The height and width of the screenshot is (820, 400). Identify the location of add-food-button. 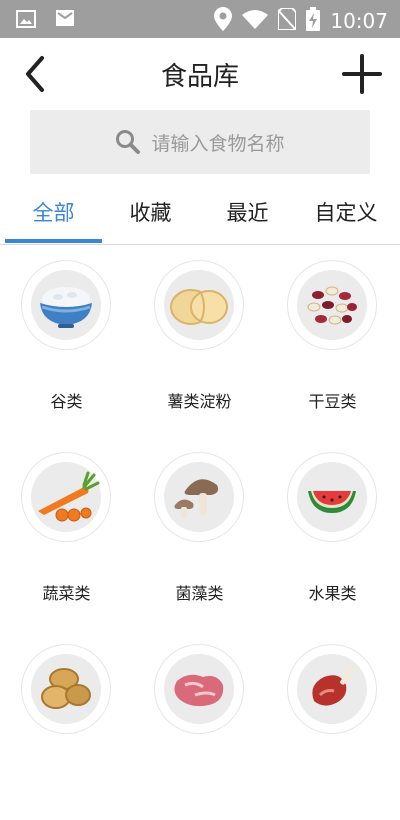
(362, 74).